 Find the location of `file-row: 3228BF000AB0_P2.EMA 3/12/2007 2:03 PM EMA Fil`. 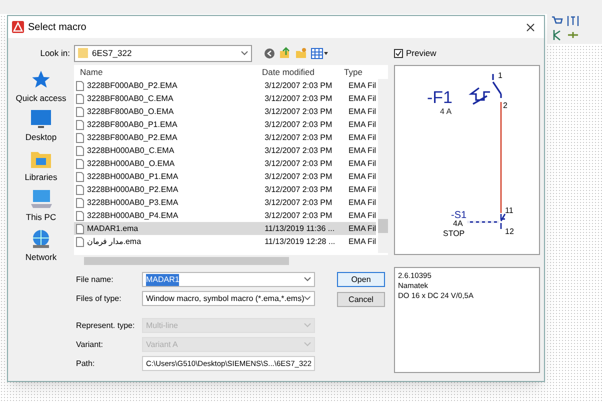

file-row: 3228BF000AB0_P2.EMA 3/12/2007 2:03 PM EMA Fil is located at coordinates (225, 85).